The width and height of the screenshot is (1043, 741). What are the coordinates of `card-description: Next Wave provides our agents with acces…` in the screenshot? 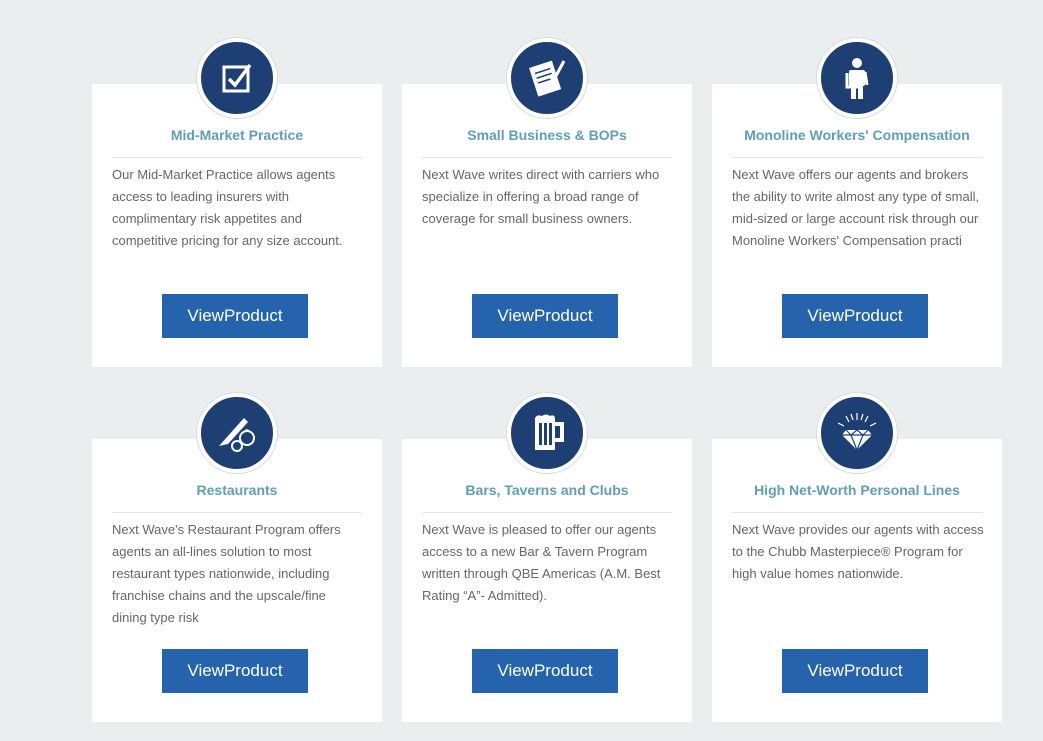 It's located at (858, 551).